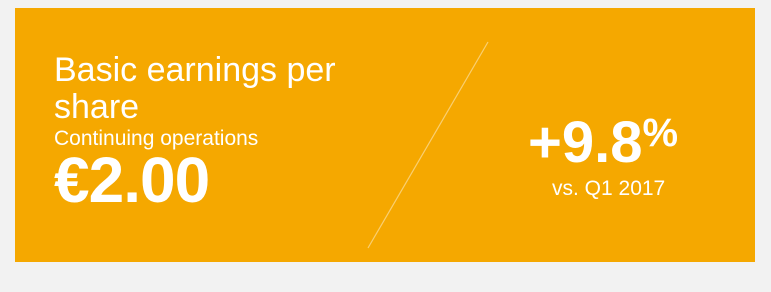 The width and height of the screenshot is (771, 292). What do you see at coordinates (609, 188) in the screenshot?
I see `comparison-label: vs. Q1 2017` at bounding box center [609, 188].